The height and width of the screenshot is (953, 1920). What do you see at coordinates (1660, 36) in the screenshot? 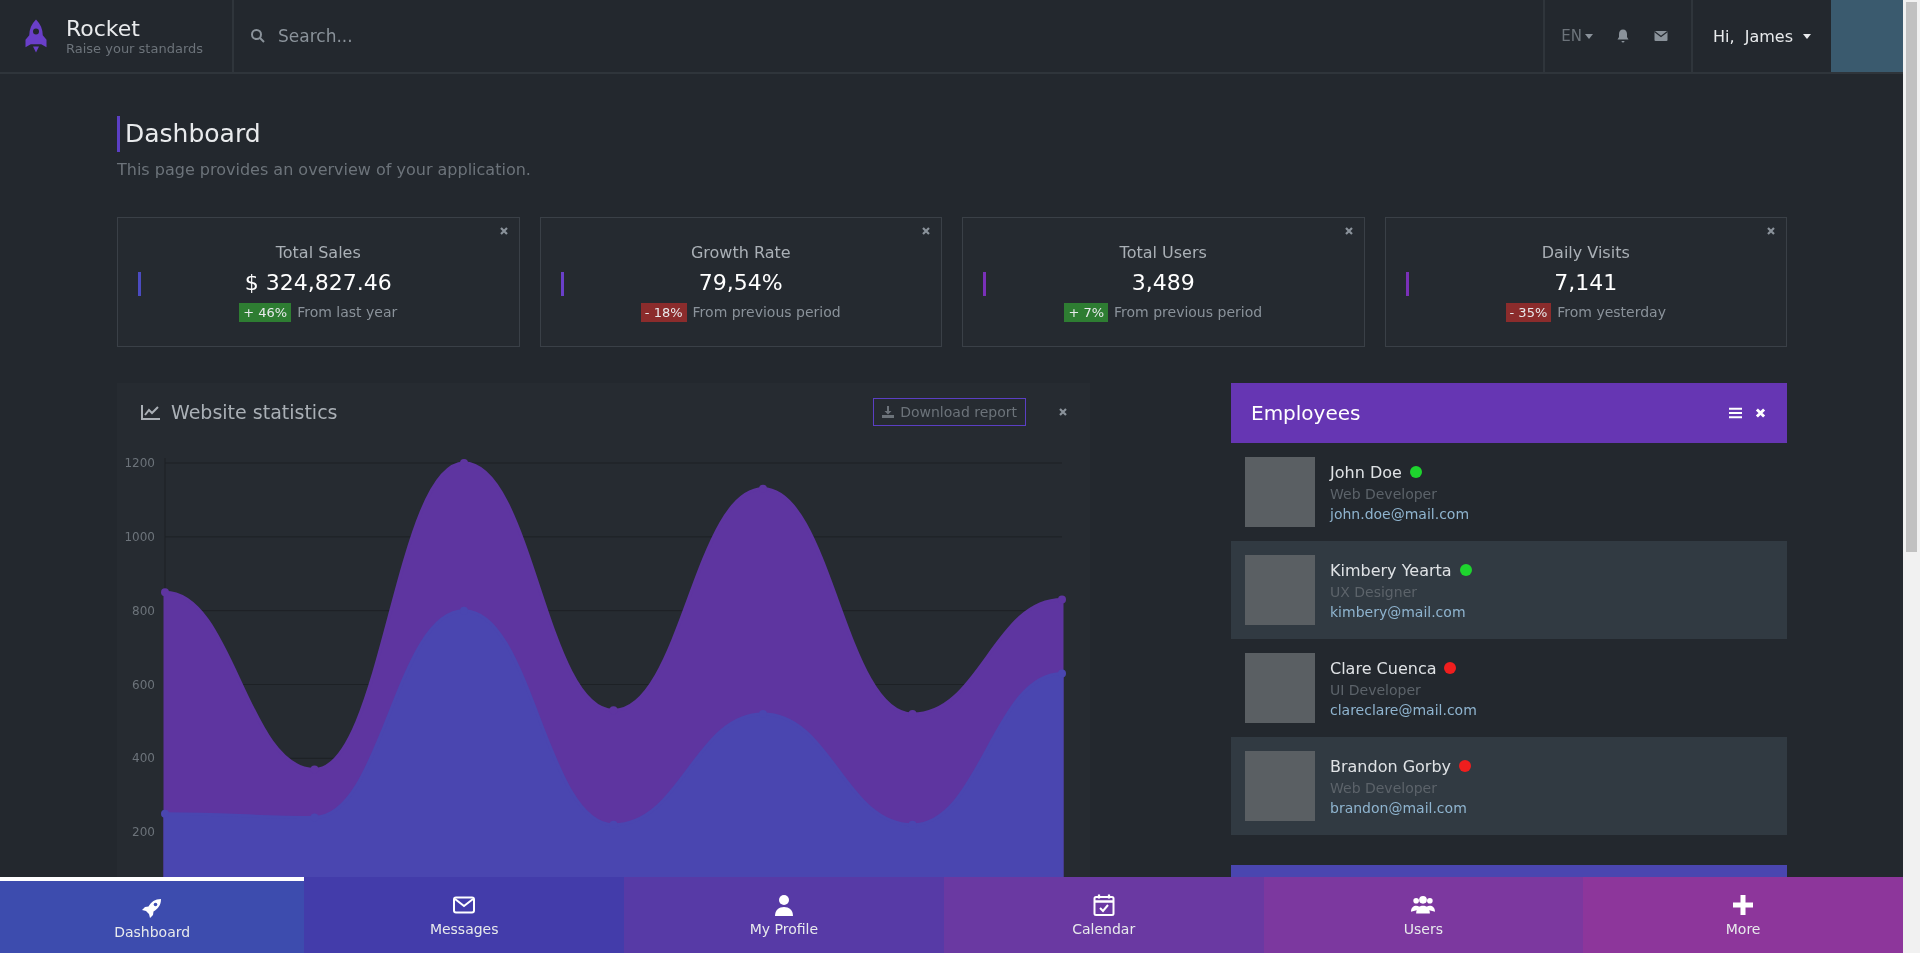
I see `envelope-icon` at bounding box center [1660, 36].